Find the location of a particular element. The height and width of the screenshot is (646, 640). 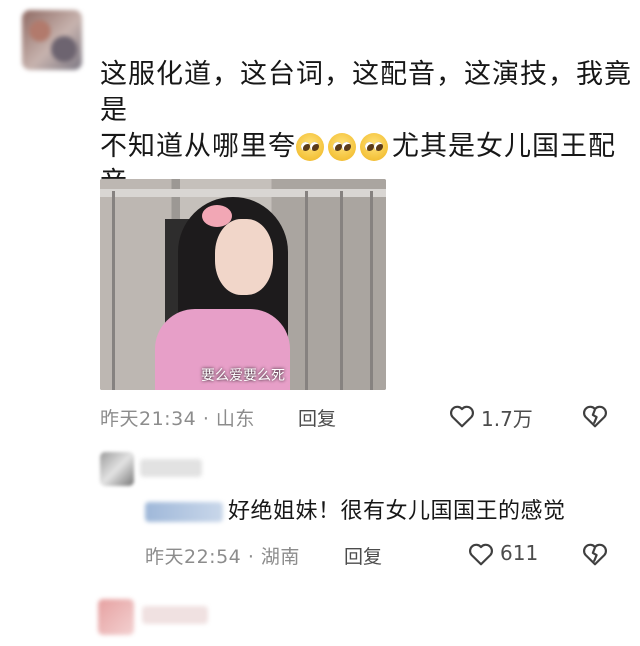

reply-text: 好绝姐妹！很有女儿国国王的感觉 is located at coordinates (397, 511).